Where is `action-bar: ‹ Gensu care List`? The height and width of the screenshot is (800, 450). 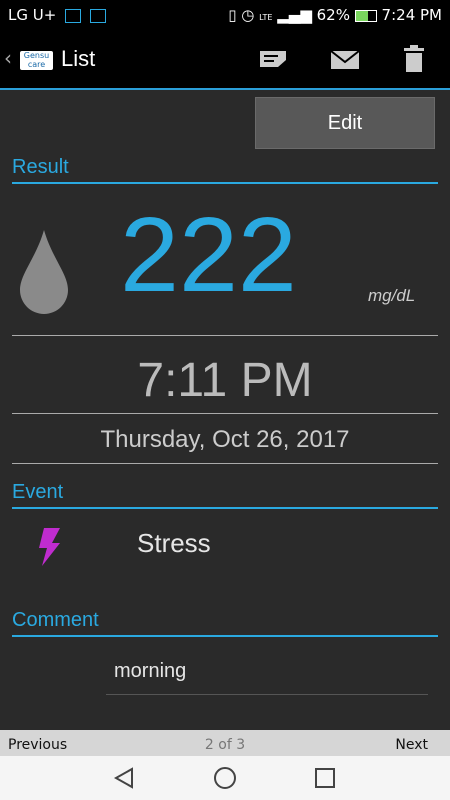 action-bar: ‹ Gensu care List is located at coordinates (225, 60).